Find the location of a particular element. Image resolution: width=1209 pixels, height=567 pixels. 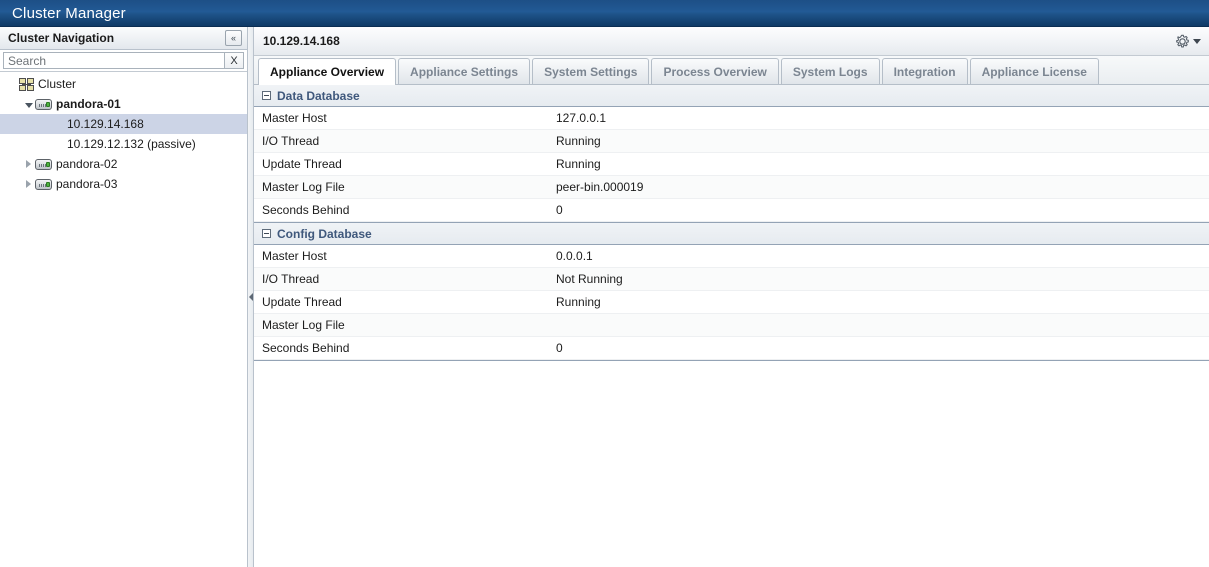

search-row: X is located at coordinates (123, 61).